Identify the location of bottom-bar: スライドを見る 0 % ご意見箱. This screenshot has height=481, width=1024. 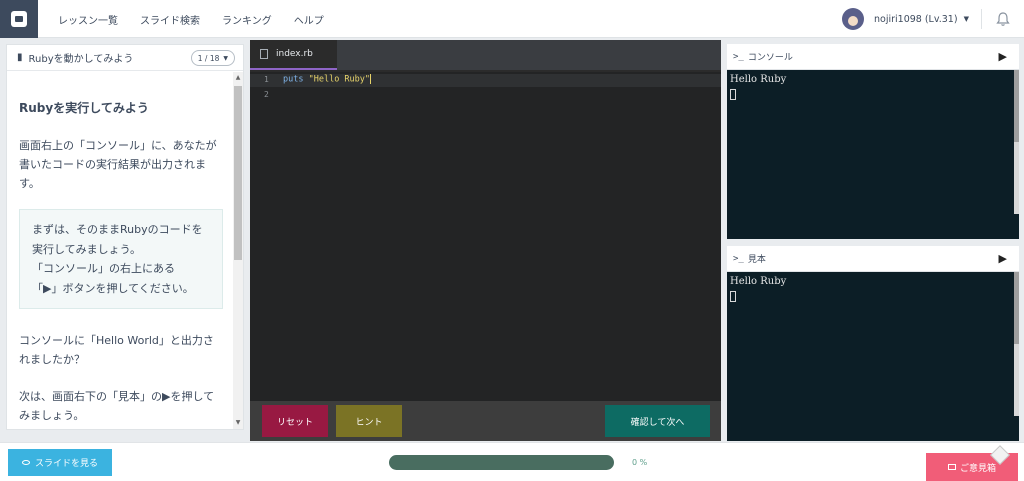
(512, 461).